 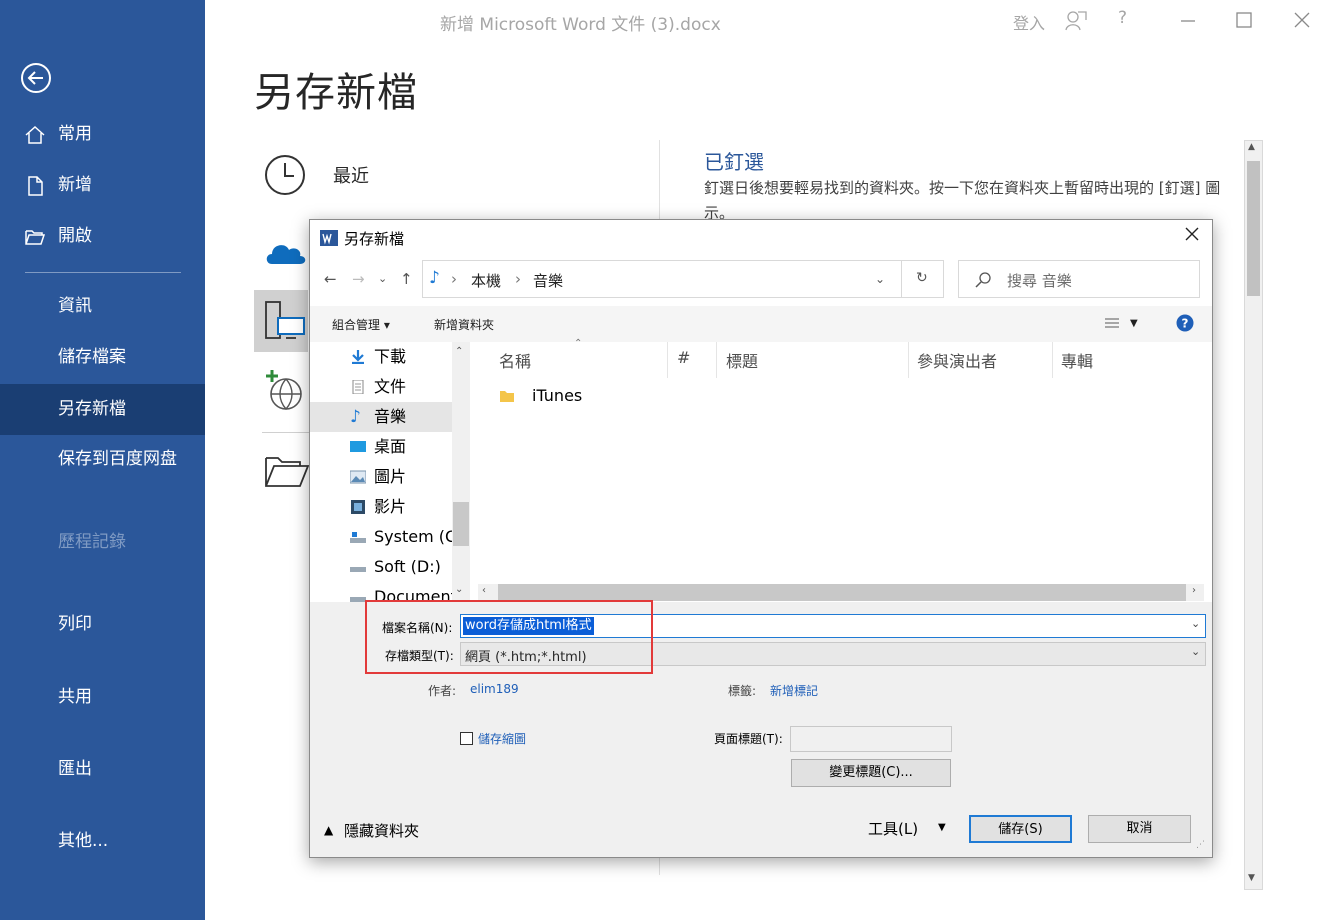 I want to click on drive-icon, so click(x=358, y=569).